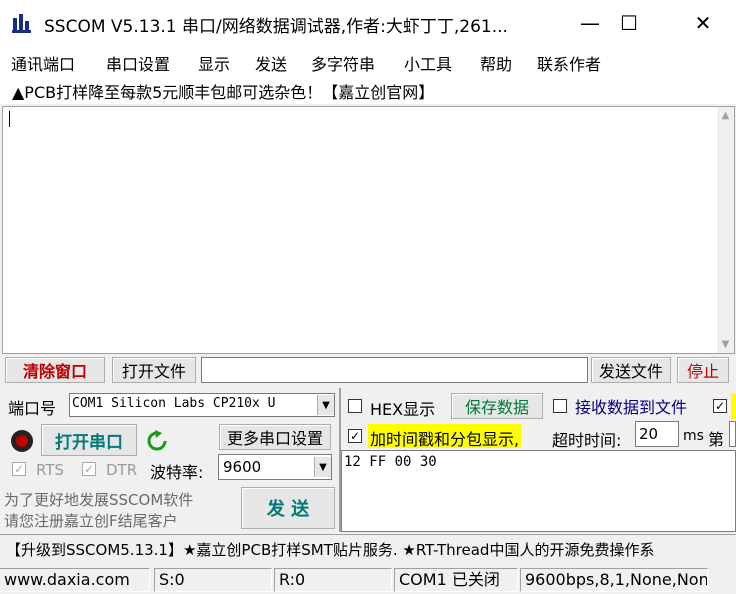 The height and width of the screenshot is (594, 736). Describe the element at coordinates (91, 520) in the screenshot. I see `promo-line-2: 请您注册嘉立创F结尾客户` at that location.